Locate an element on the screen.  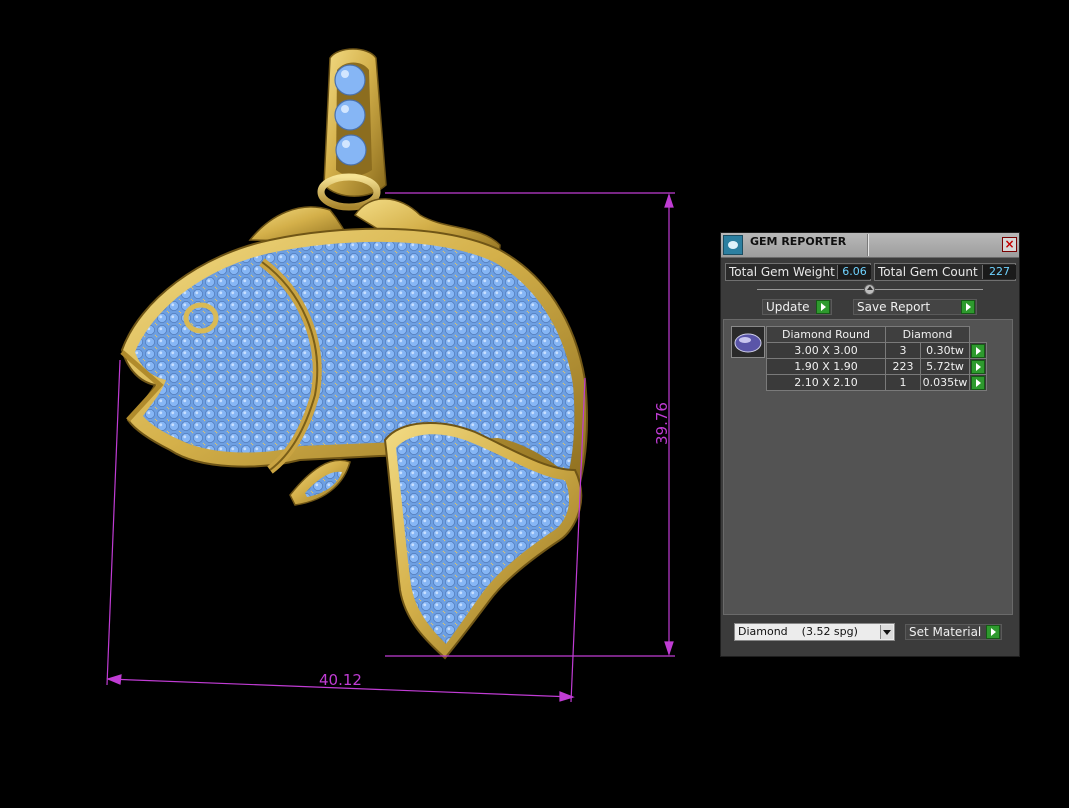
gem-weight: 5.72tw is located at coordinates (945, 366).